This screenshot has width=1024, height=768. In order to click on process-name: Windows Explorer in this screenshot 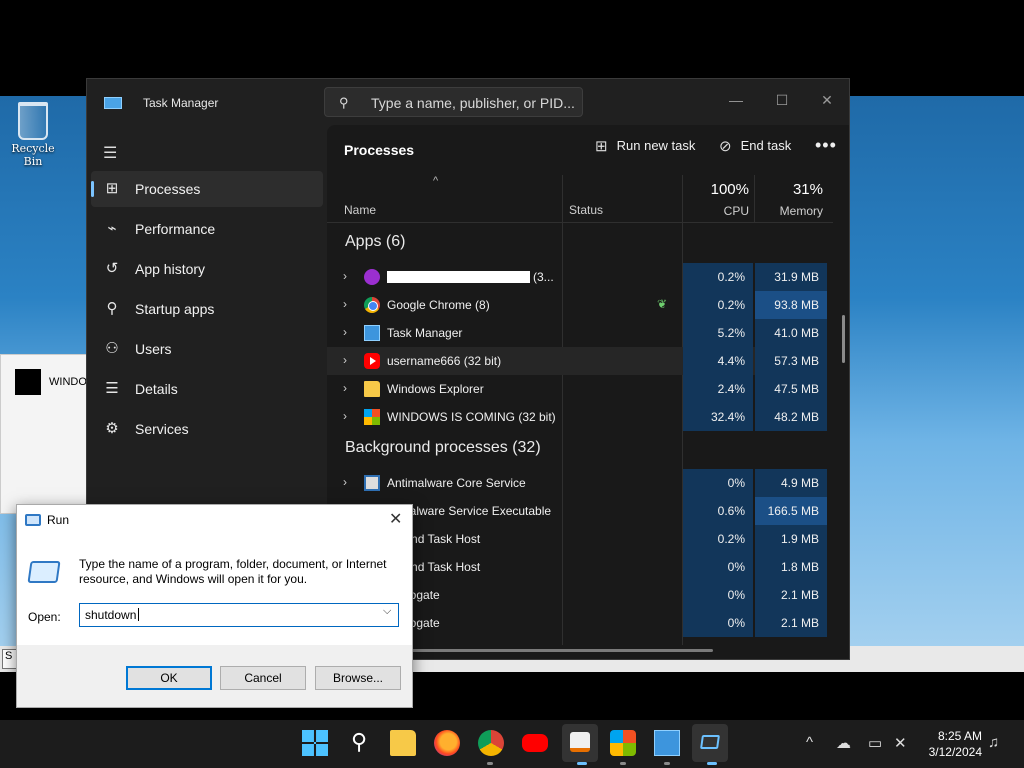, I will do `click(435, 389)`.